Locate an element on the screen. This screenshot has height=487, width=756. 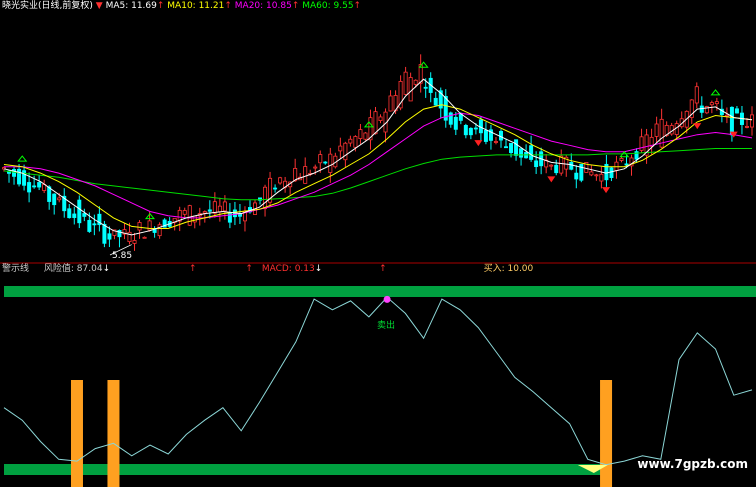
macd-label: MACD: 0.13 is located at coordinates (288, 269).